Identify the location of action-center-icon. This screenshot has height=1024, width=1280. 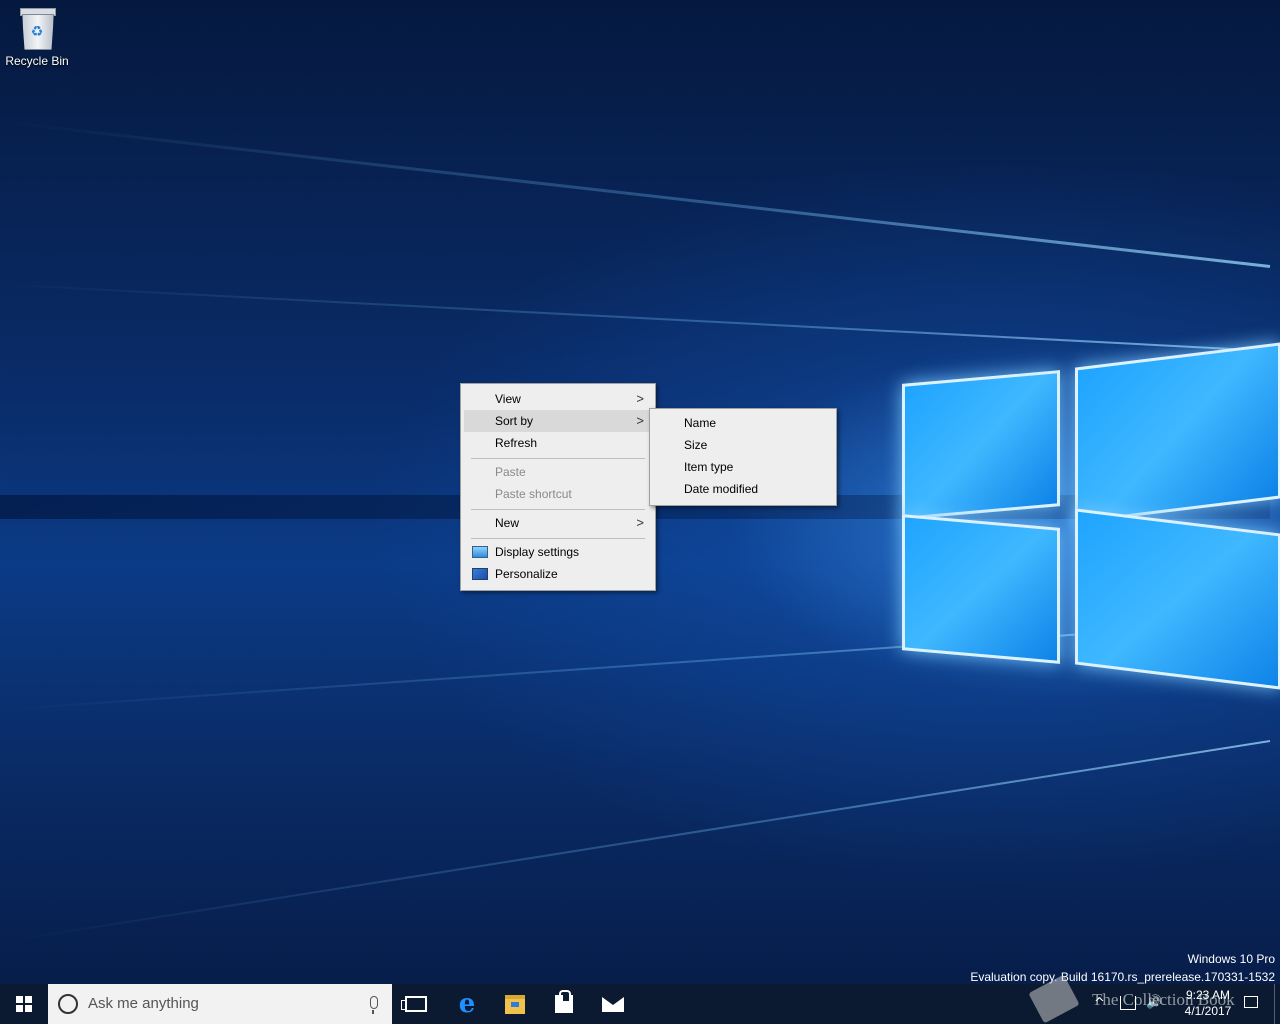
(1251, 1002).